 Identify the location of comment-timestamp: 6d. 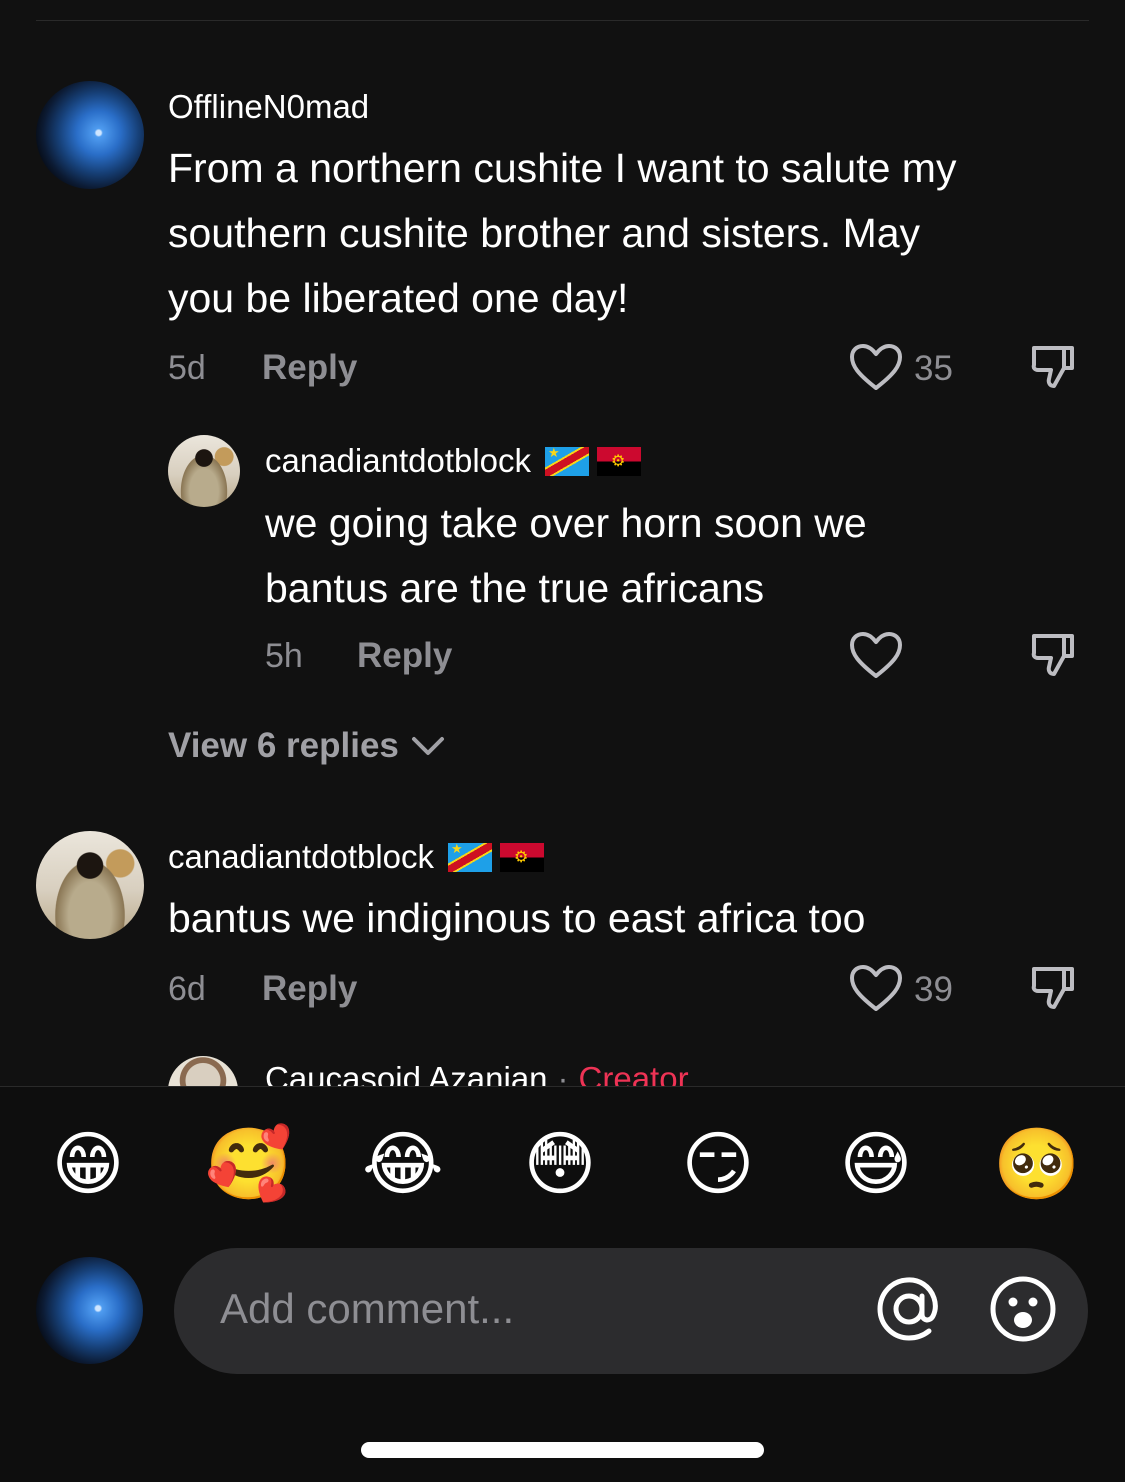
(187, 989).